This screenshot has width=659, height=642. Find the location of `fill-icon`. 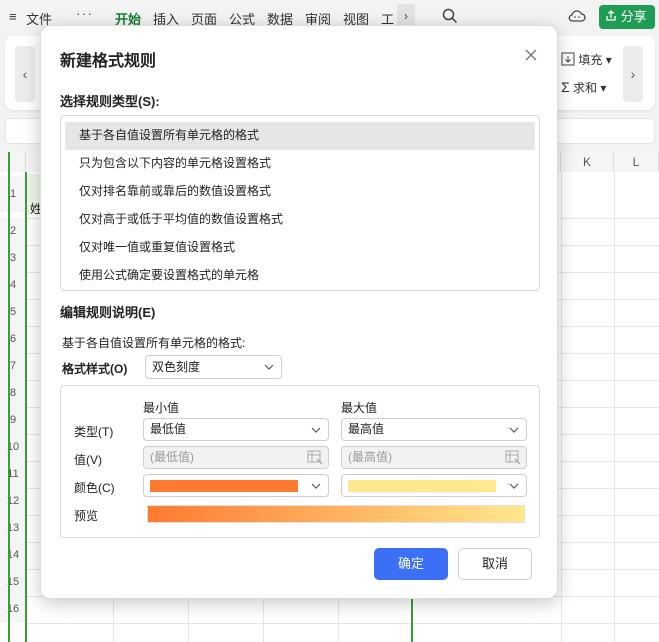

fill-icon is located at coordinates (568, 59).